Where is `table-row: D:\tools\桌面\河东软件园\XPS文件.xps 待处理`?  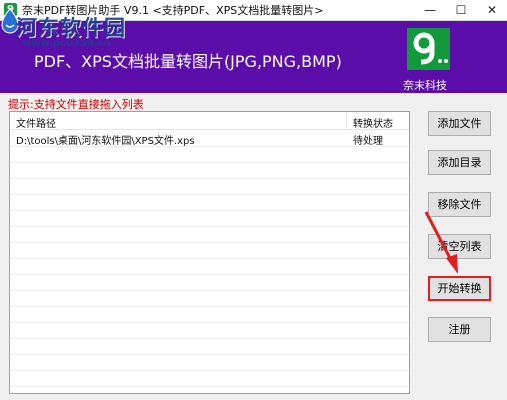
table-row: D:\tools\桌面\河东软件园\XPS文件.xps 待处理 is located at coordinates (209, 138).